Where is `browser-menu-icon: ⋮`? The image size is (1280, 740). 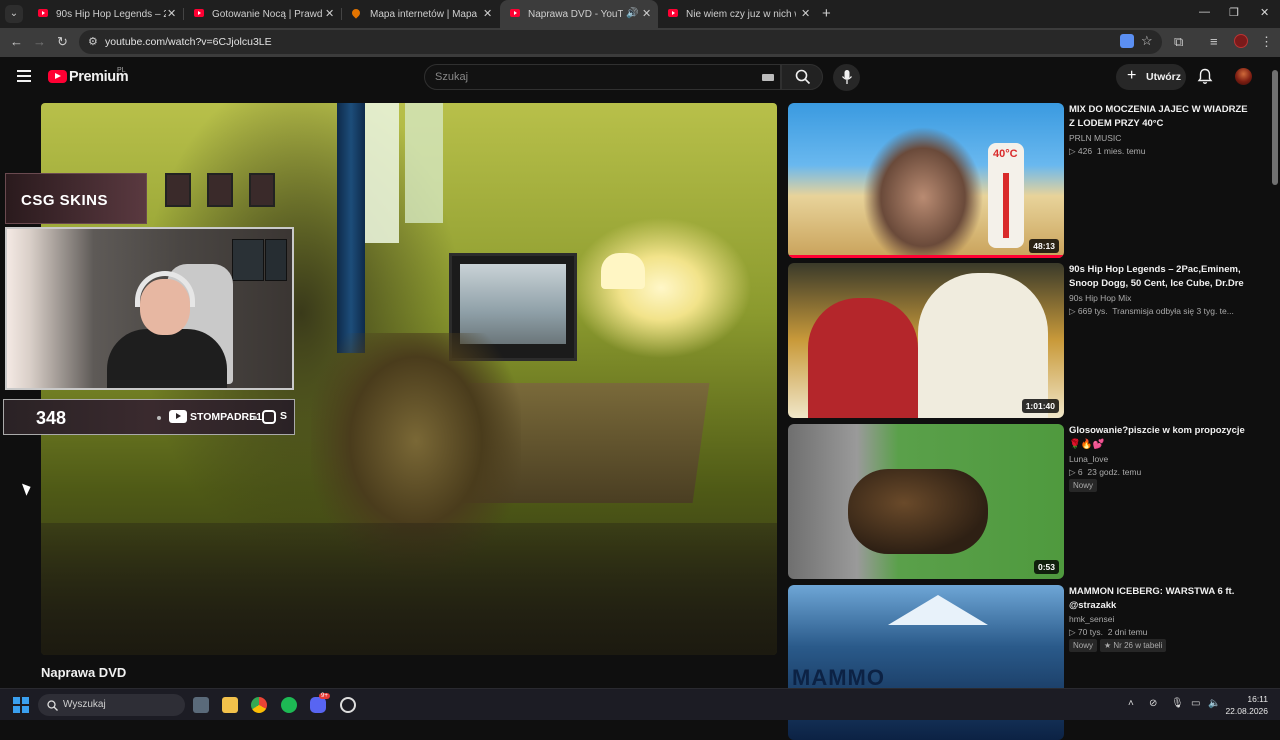 browser-menu-icon: ⋮ is located at coordinates (1266, 42).